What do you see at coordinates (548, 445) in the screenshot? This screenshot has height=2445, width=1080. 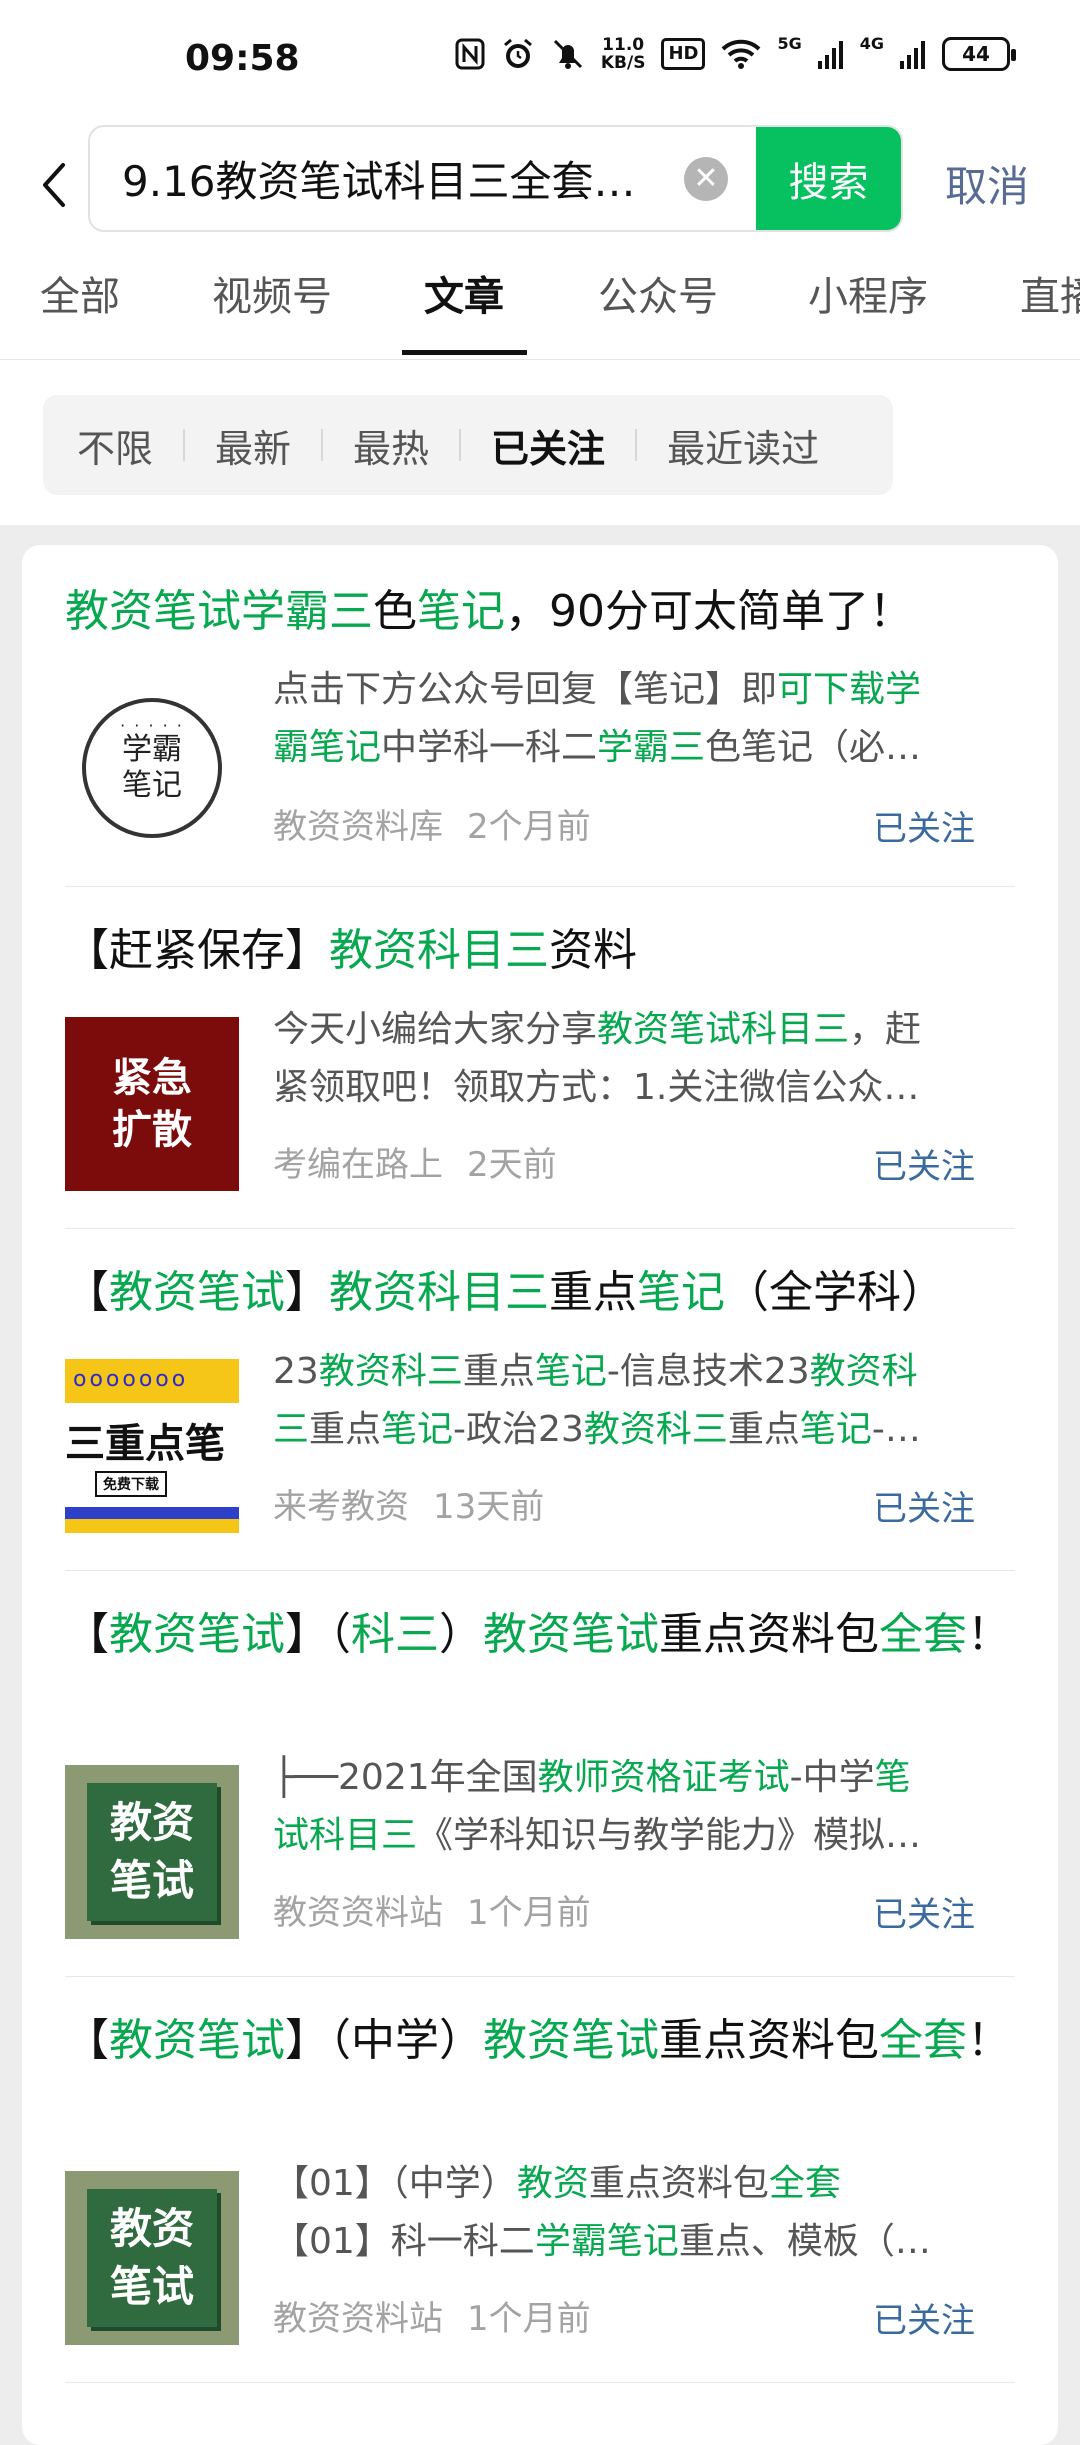 I see `filter-followed: 已关注` at bounding box center [548, 445].